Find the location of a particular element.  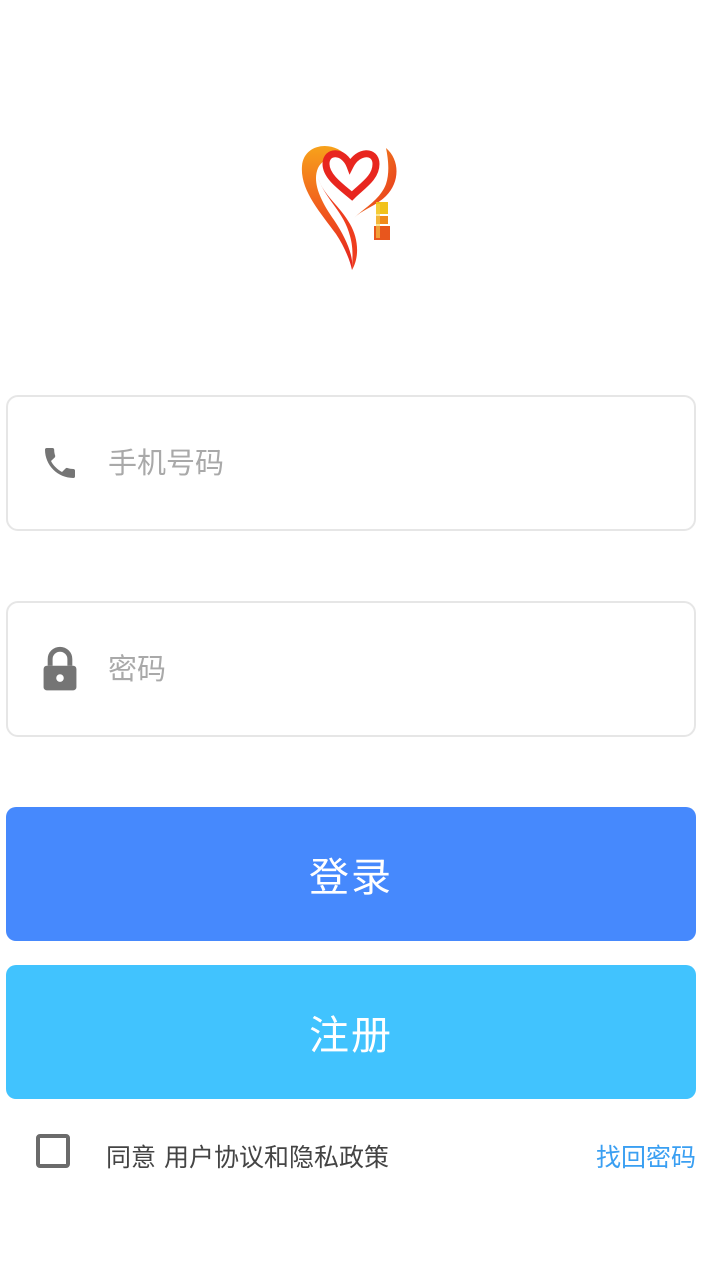

password-input is located at coordinates (401, 669).